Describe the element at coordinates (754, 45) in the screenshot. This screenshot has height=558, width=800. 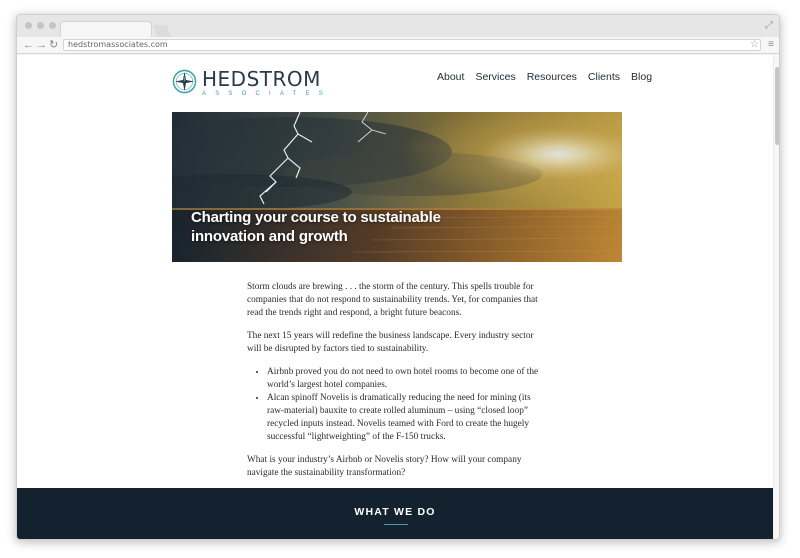
I see `bookmark-star-icon: ☆` at that location.